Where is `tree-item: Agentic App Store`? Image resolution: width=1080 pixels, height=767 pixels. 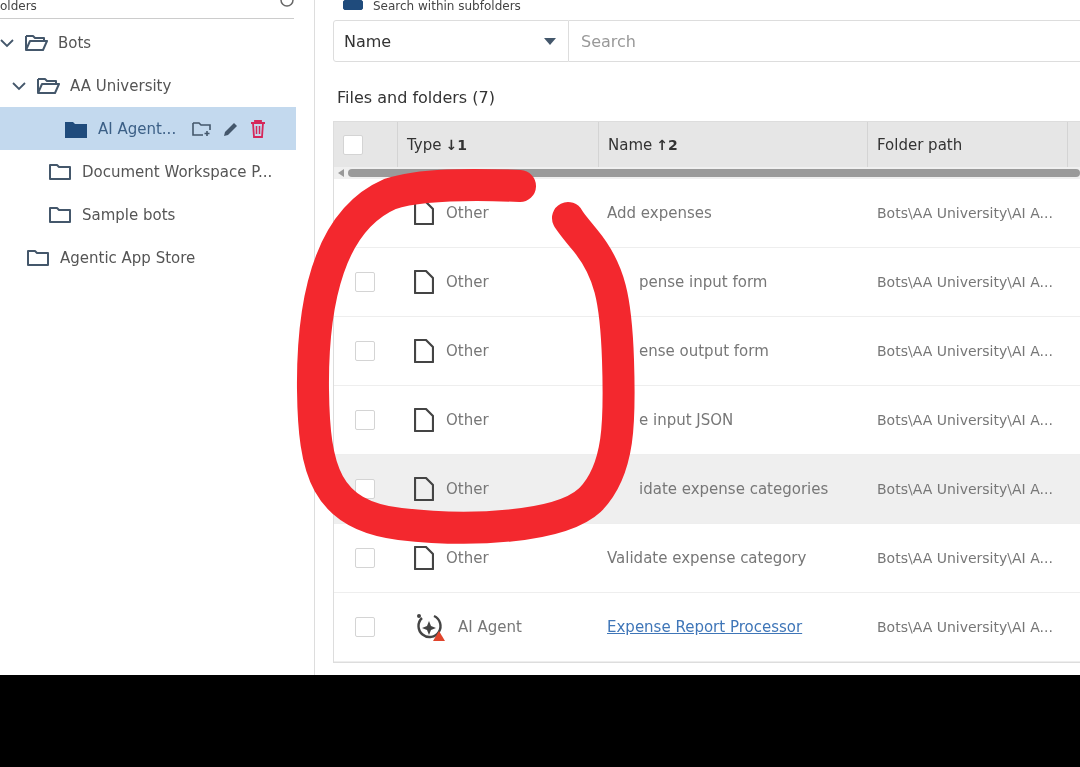
tree-item: Agentic App Store is located at coordinates (148, 257).